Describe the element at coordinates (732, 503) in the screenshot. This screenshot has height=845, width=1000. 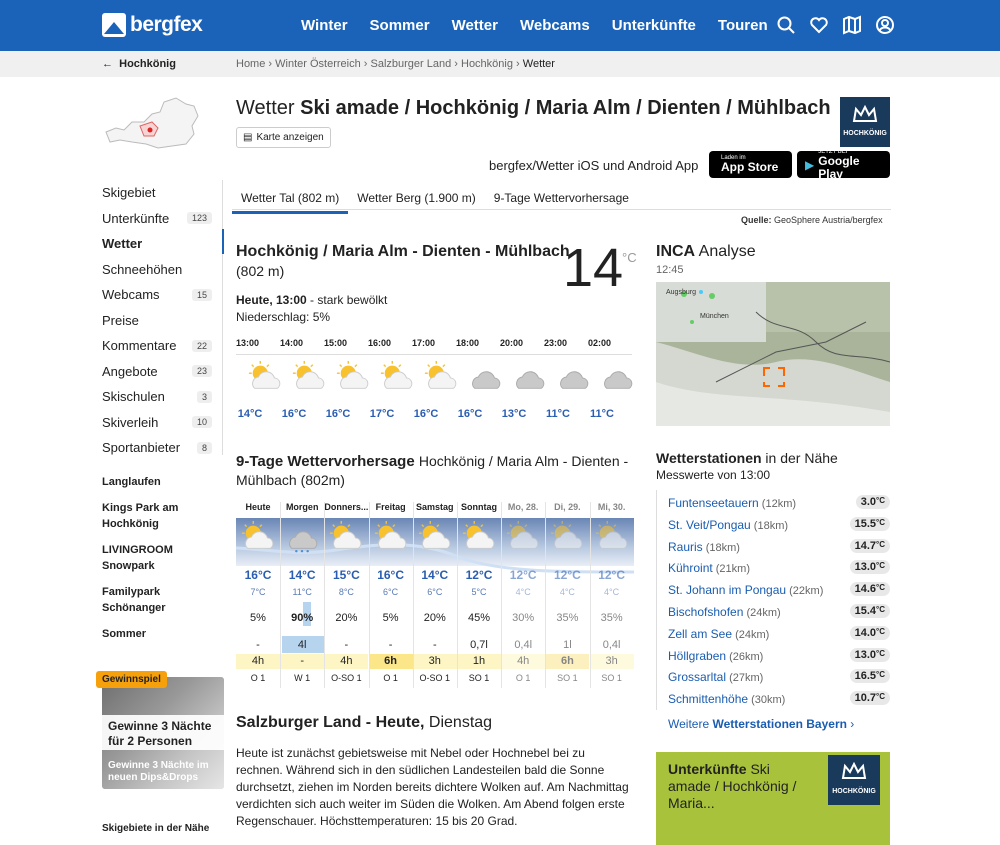
I see `station-name: Funtenseetauern (12km)` at that location.